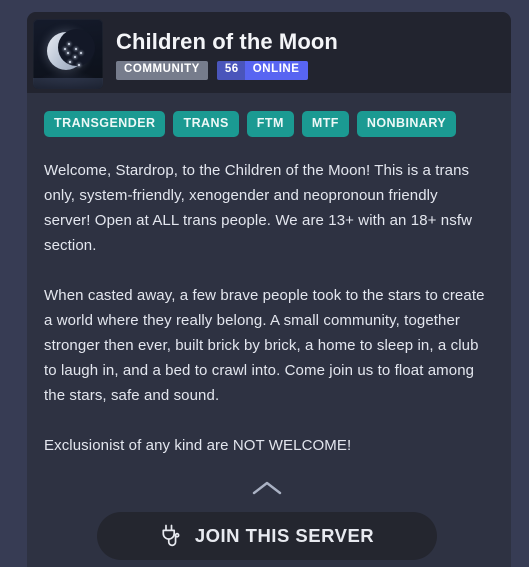 The image size is (529, 567). Describe the element at coordinates (230, 70) in the screenshot. I see `online-count: 56` at that location.